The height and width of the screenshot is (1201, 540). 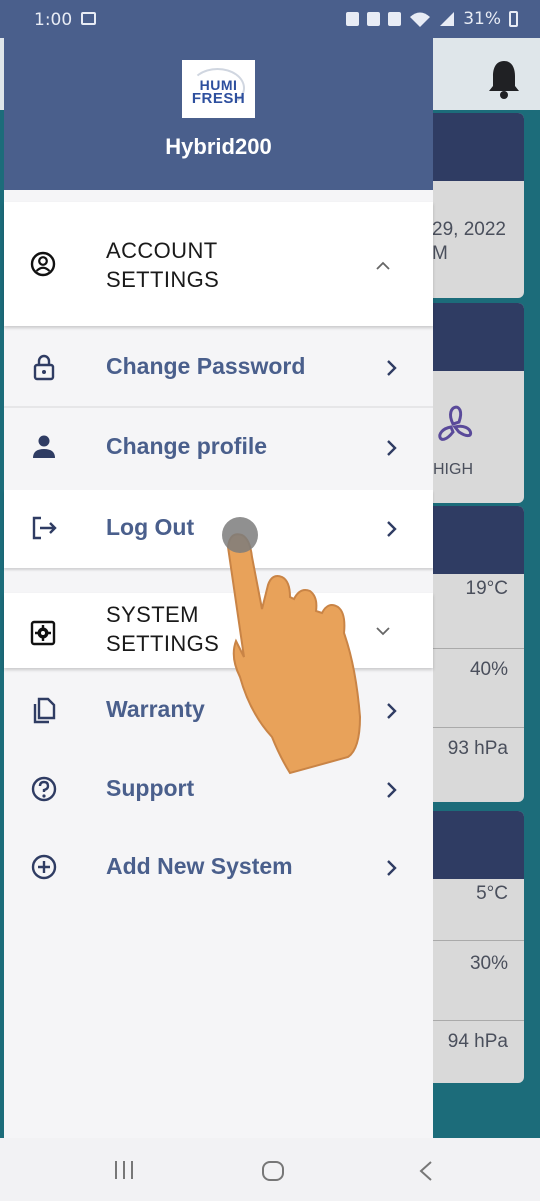 What do you see at coordinates (504, 79) in the screenshot?
I see `bell-icon` at bounding box center [504, 79].